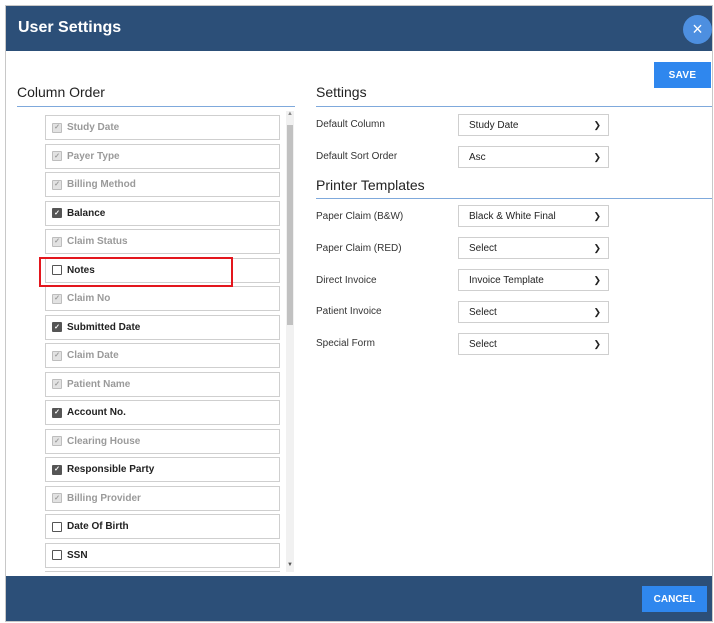 Image resolution: width=714 pixels, height=623 pixels. I want to click on column-order-item-label: Study Date, so click(93, 127).